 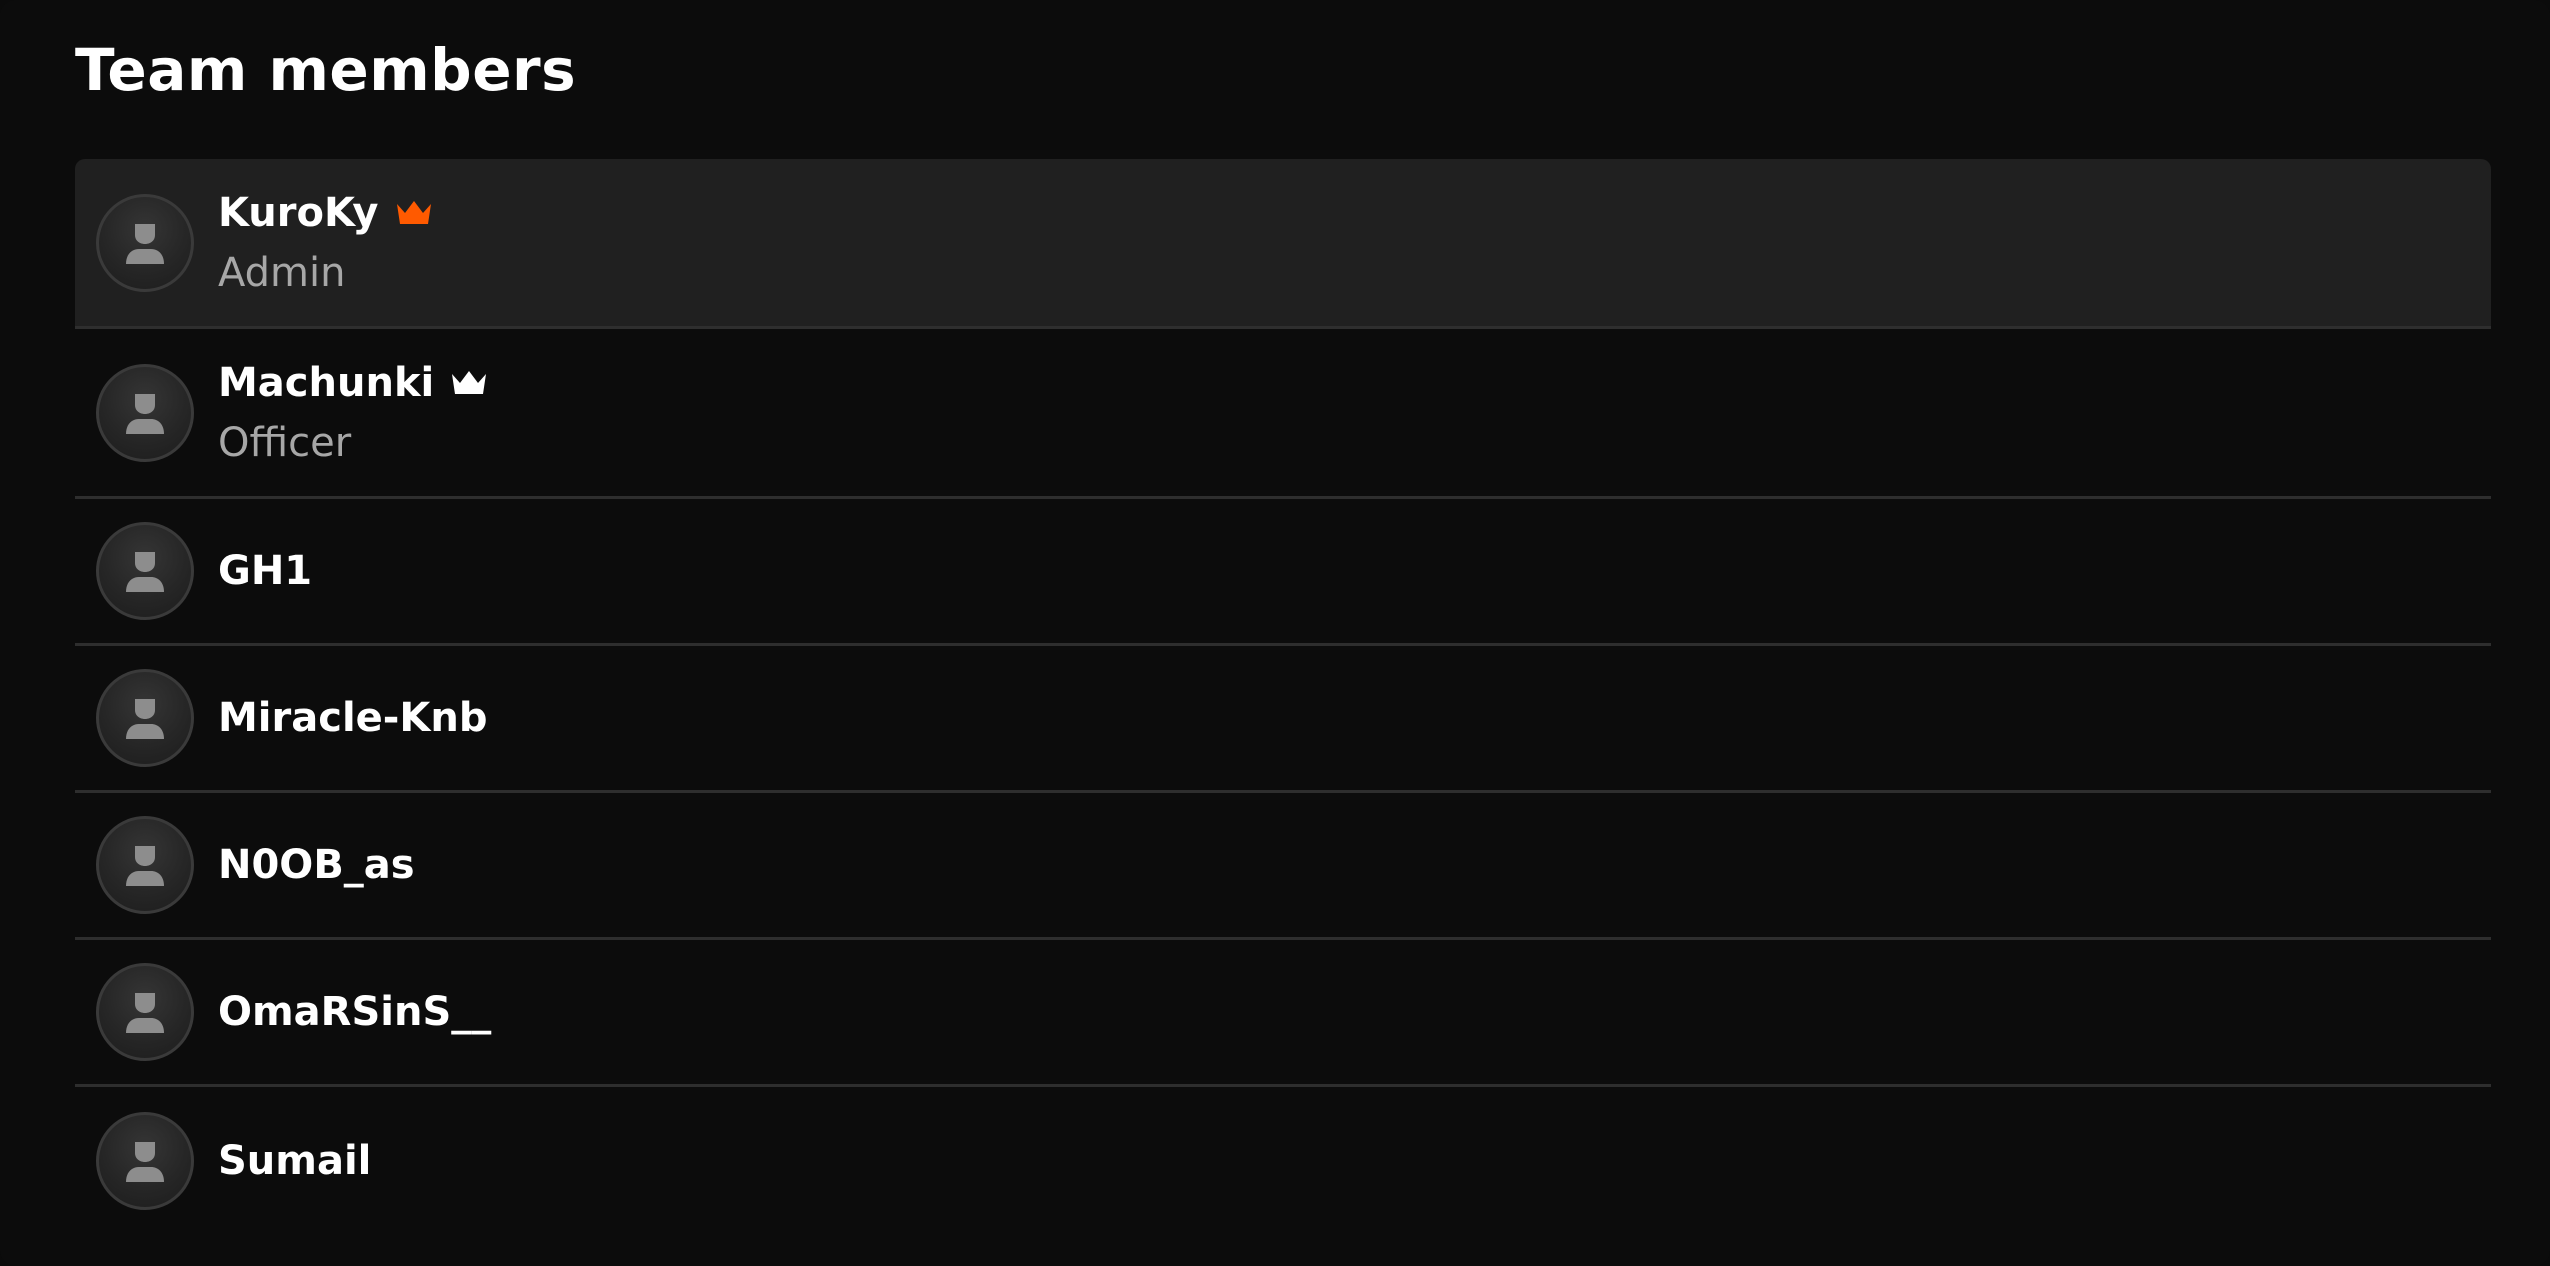 I want to click on member-row-omarsins: OmaRSinS__, so click(x=1283, y=1013).